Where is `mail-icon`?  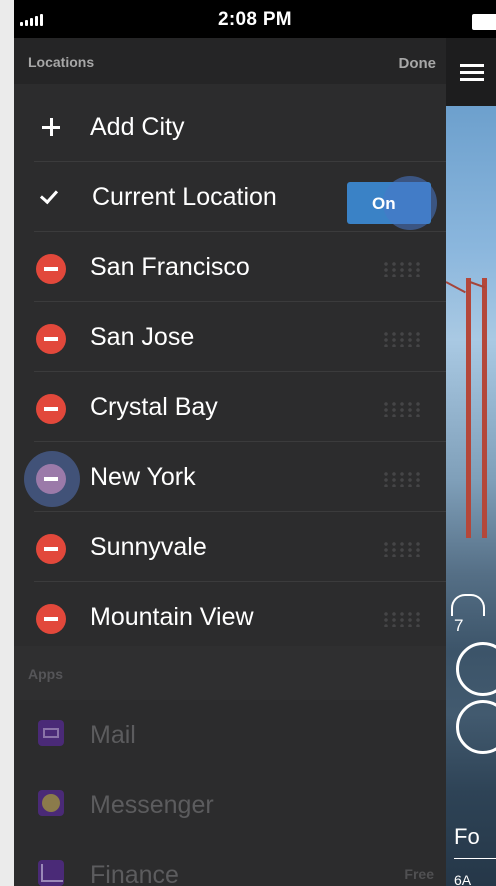
mail-icon is located at coordinates (51, 733).